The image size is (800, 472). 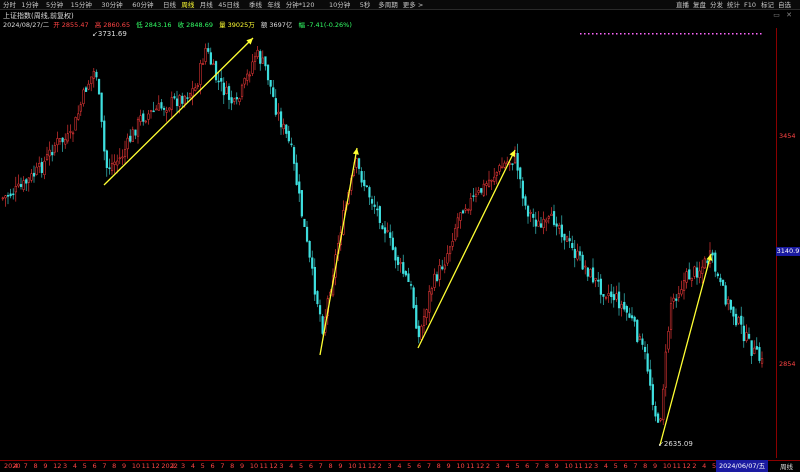 I want to click on date-tick-26: 11, so click(x=263, y=466).